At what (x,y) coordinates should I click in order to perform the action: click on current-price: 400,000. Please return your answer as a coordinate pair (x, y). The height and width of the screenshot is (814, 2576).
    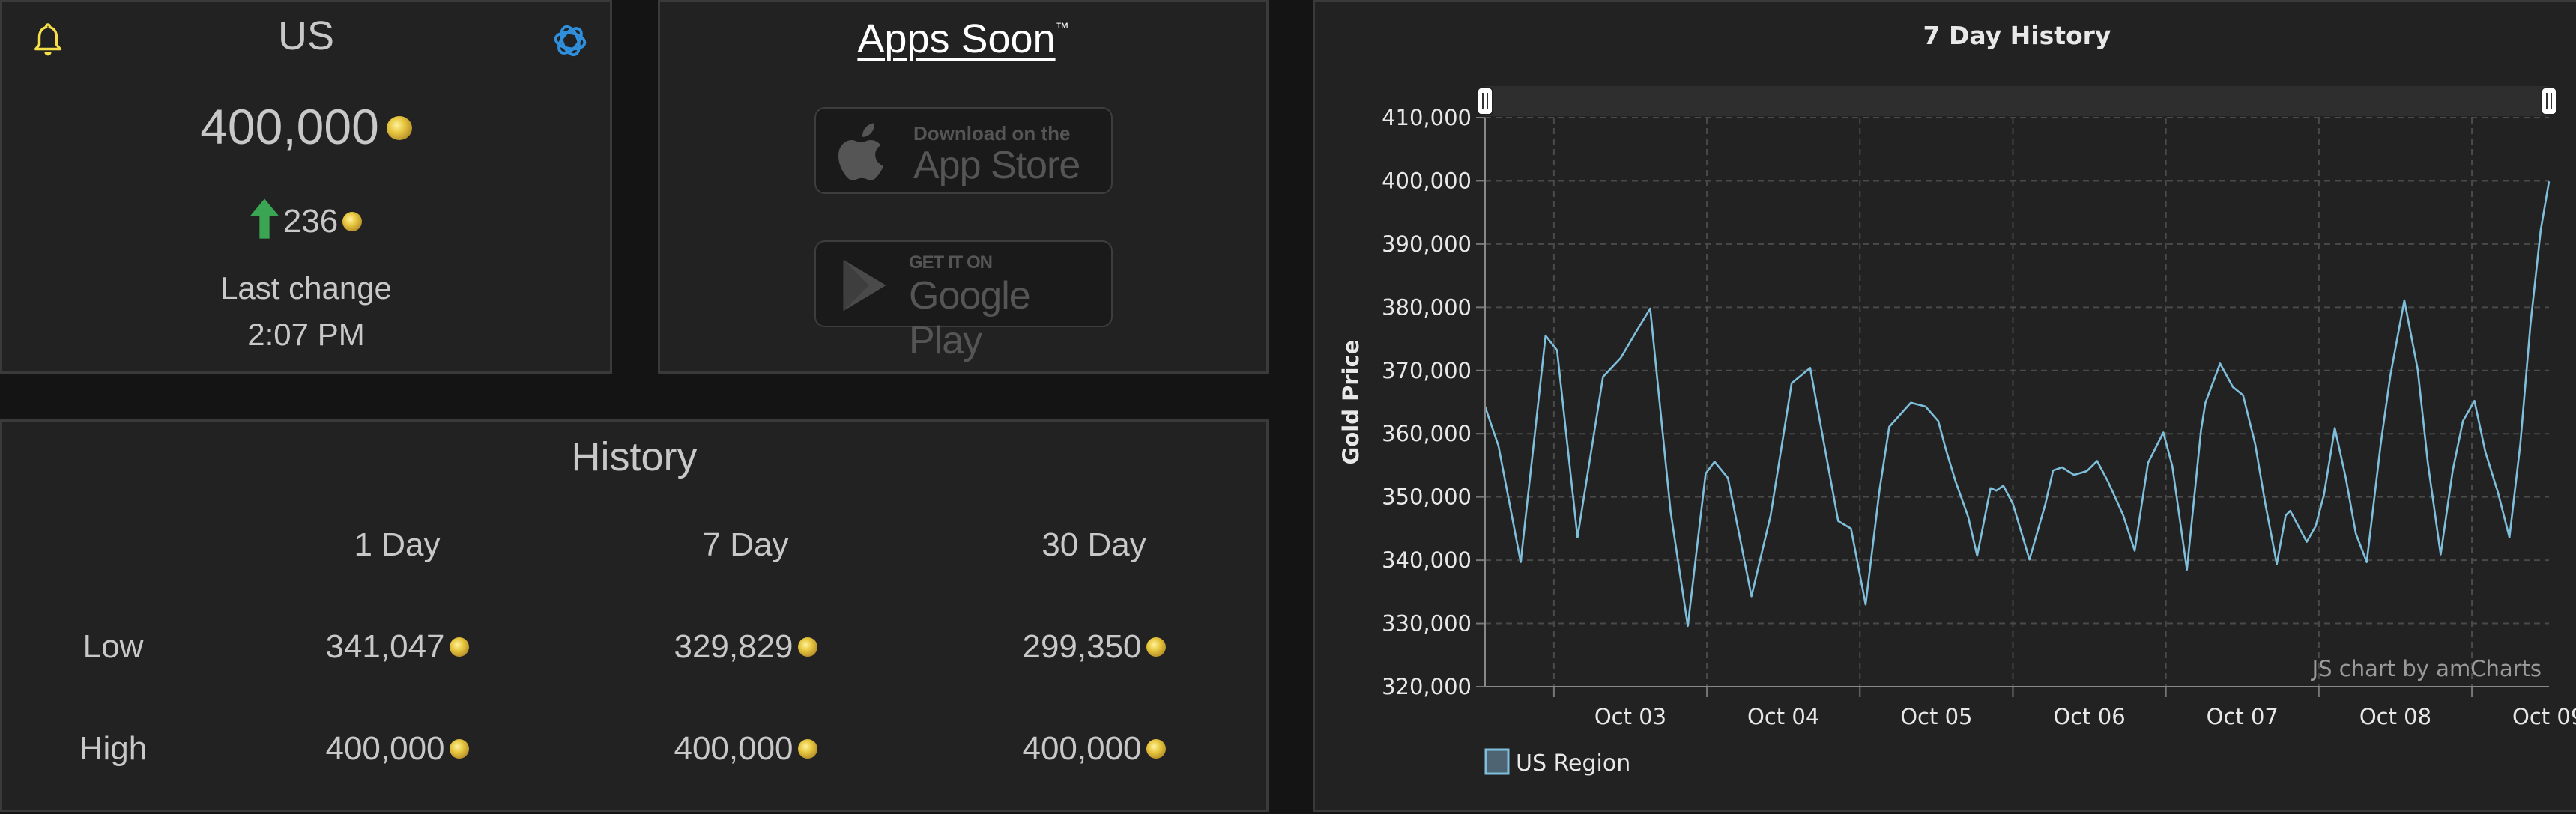
    Looking at the image, I should click on (306, 126).